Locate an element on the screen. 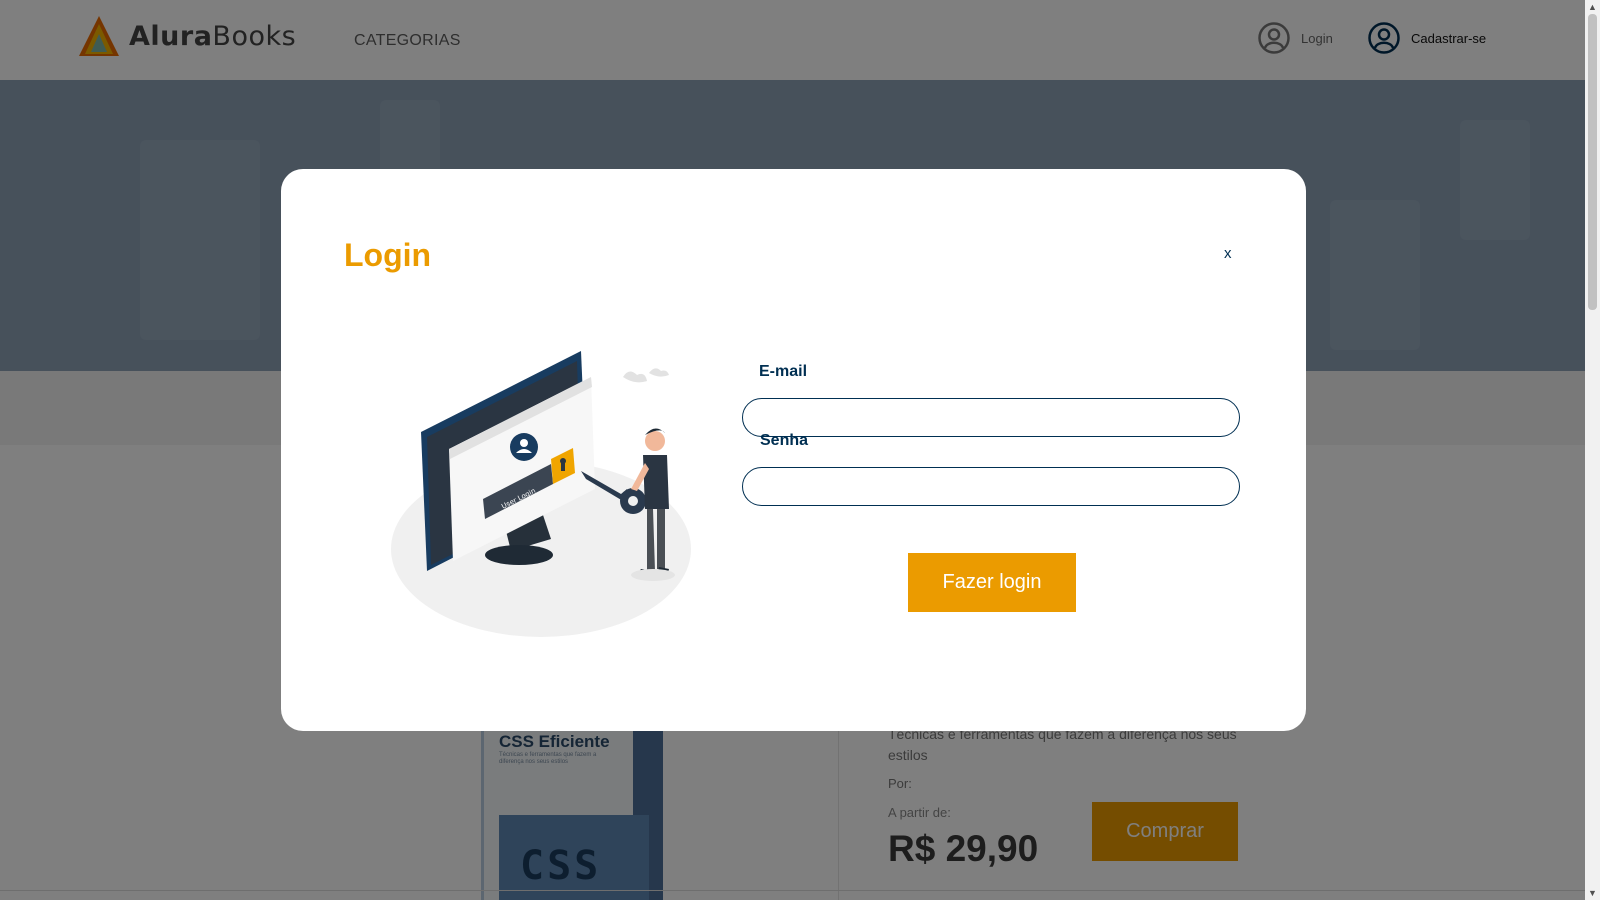 This screenshot has height=900, width=1600. close-button: x is located at coordinates (1228, 253).